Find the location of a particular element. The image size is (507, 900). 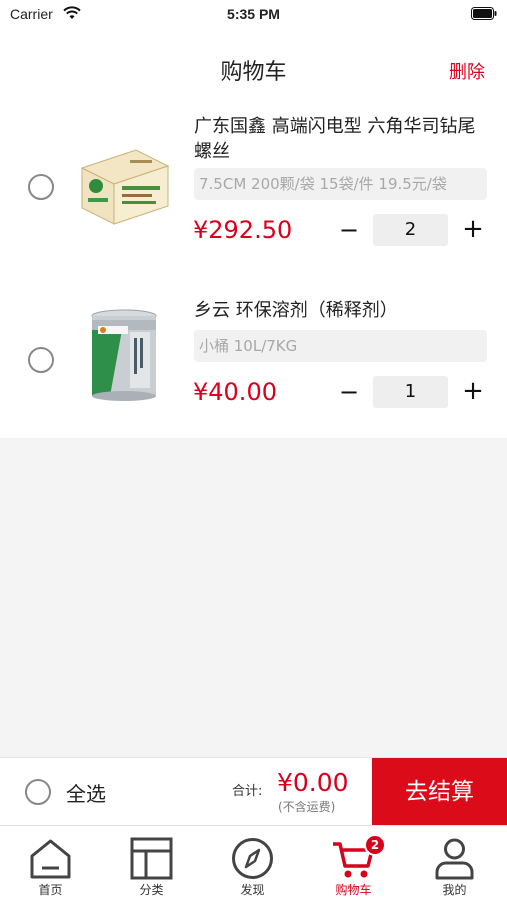

page-title: 购物车 is located at coordinates (253, 72).